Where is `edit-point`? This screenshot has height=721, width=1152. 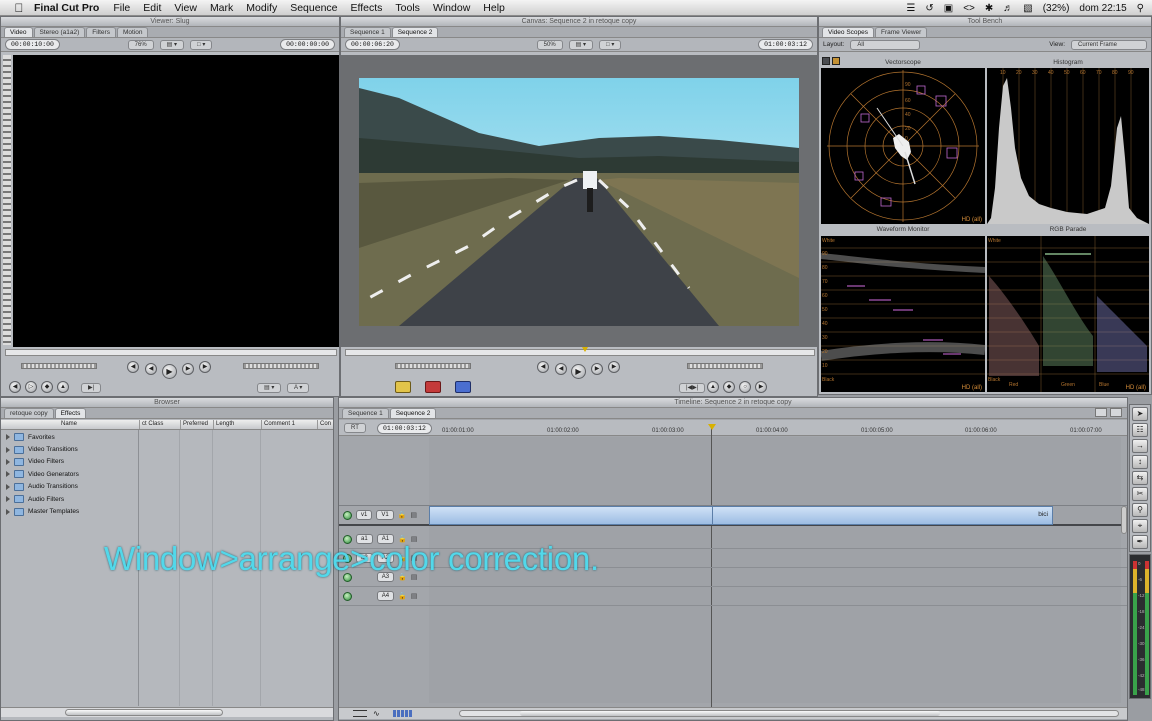 edit-point is located at coordinates (712, 515).